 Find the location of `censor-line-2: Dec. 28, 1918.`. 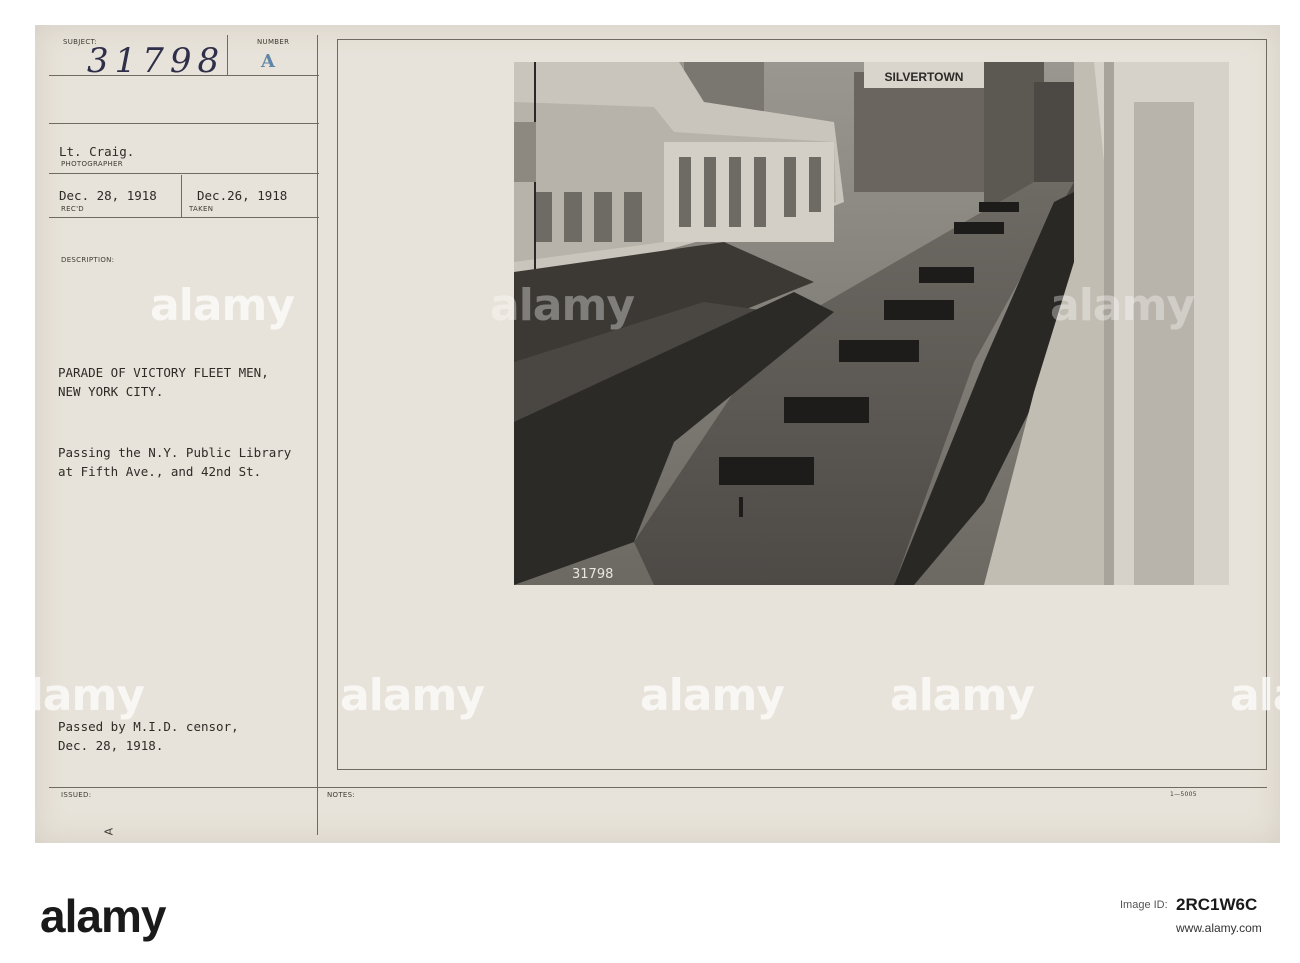

censor-line-2: Dec. 28, 1918. is located at coordinates (111, 745).